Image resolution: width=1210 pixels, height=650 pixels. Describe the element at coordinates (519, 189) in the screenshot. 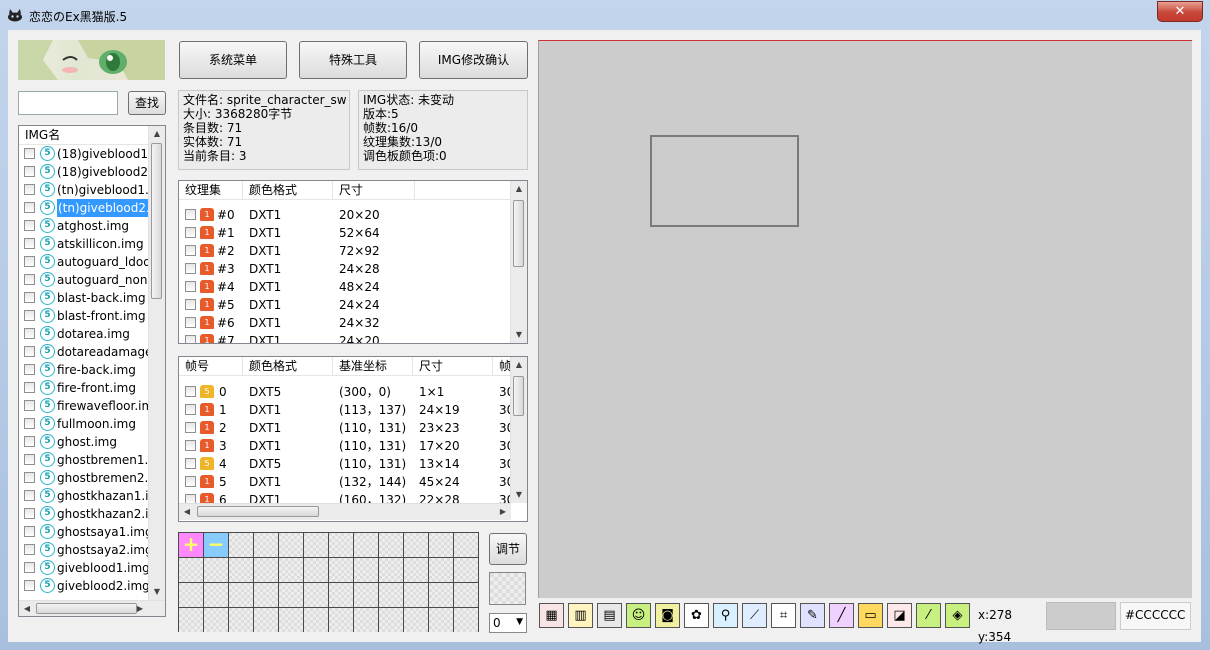

I see `scroll-up-arrow: ▲` at that location.